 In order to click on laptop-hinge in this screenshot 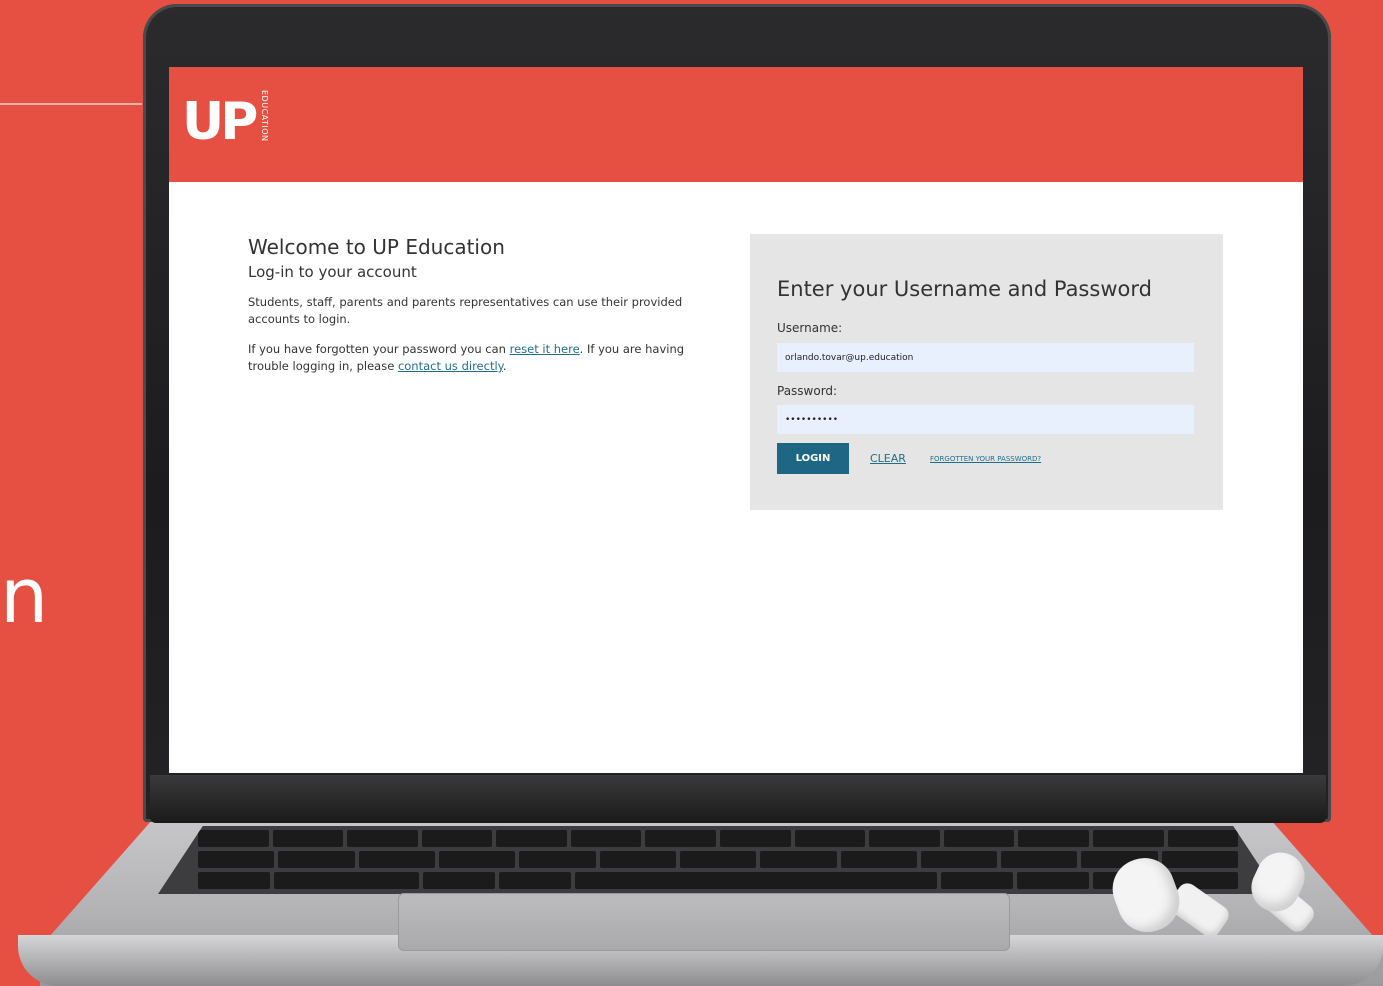, I will do `click(738, 799)`.